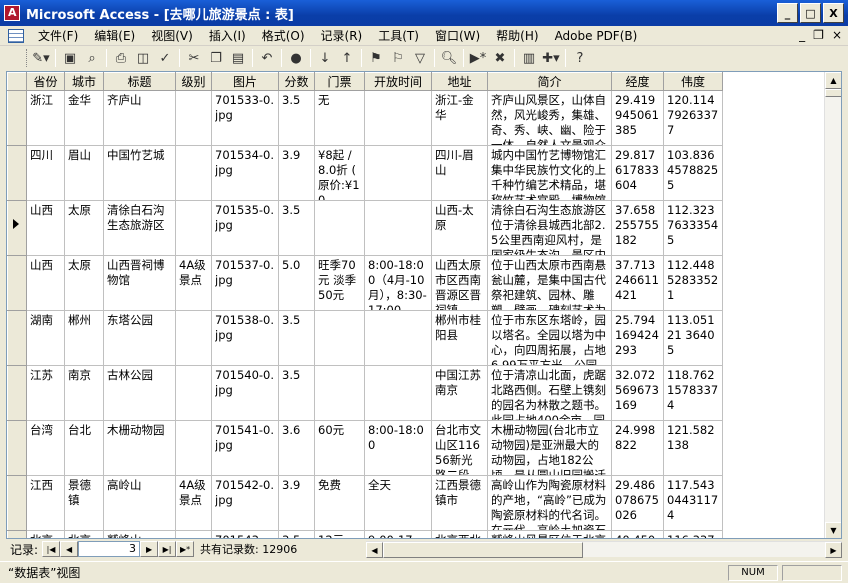 This screenshot has width=848, height=583. I want to click on horizontal-scroll-thumb, so click(483, 550).